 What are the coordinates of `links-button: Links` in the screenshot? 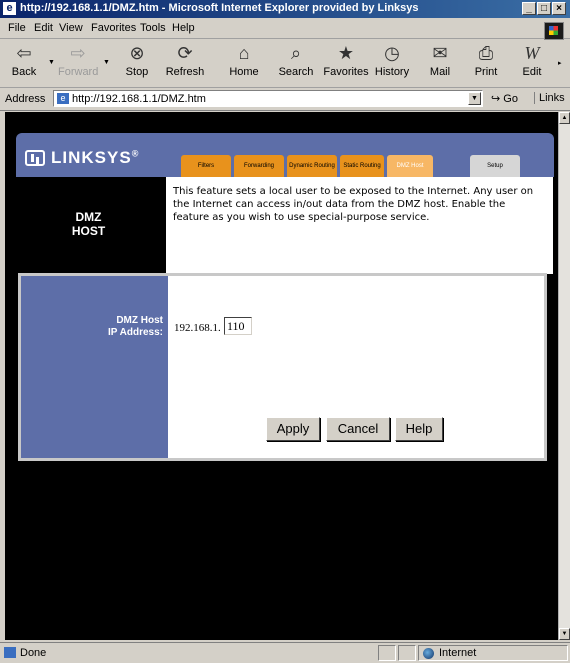 It's located at (549, 98).